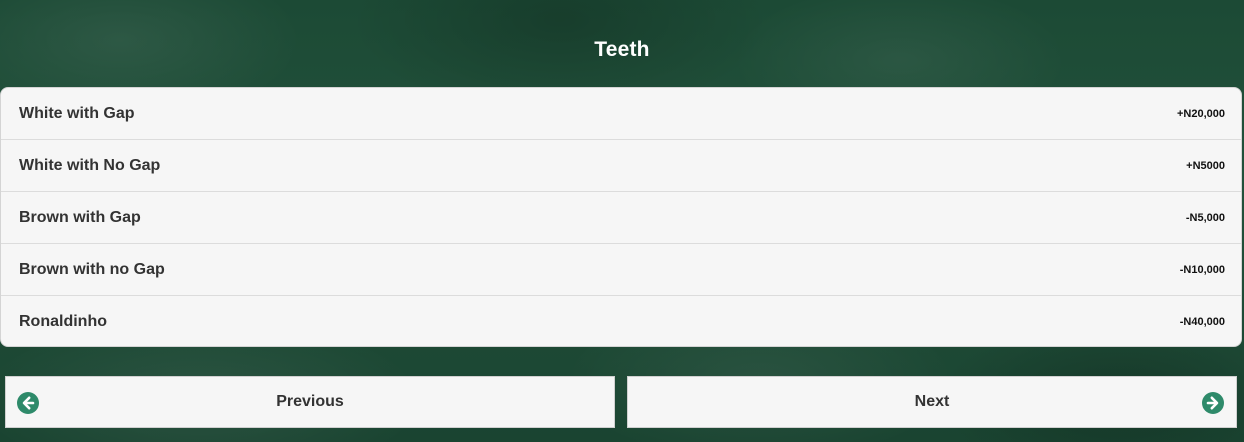 Image resolution: width=1244 pixels, height=442 pixels. I want to click on previous-button-label: Previous, so click(310, 401).